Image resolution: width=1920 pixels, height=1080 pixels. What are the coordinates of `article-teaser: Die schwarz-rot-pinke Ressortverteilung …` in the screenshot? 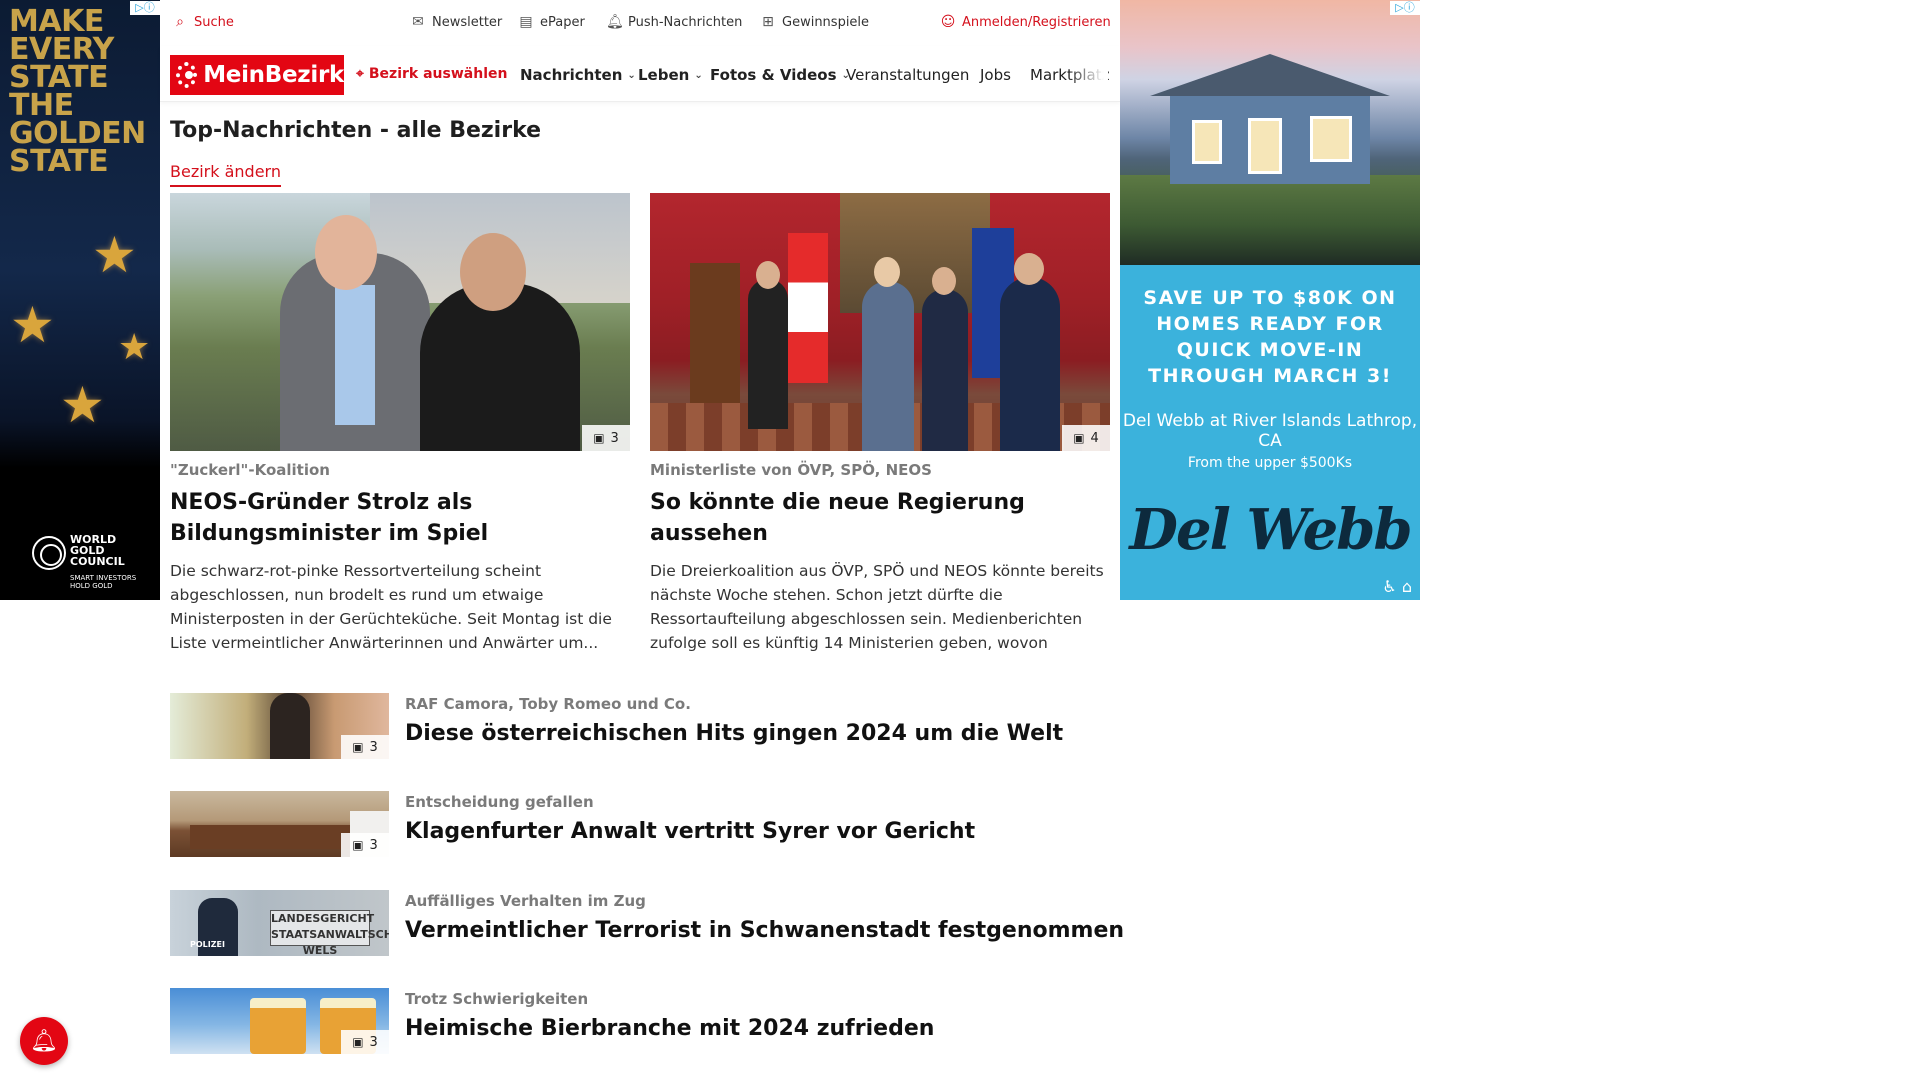 It's located at (391, 607).